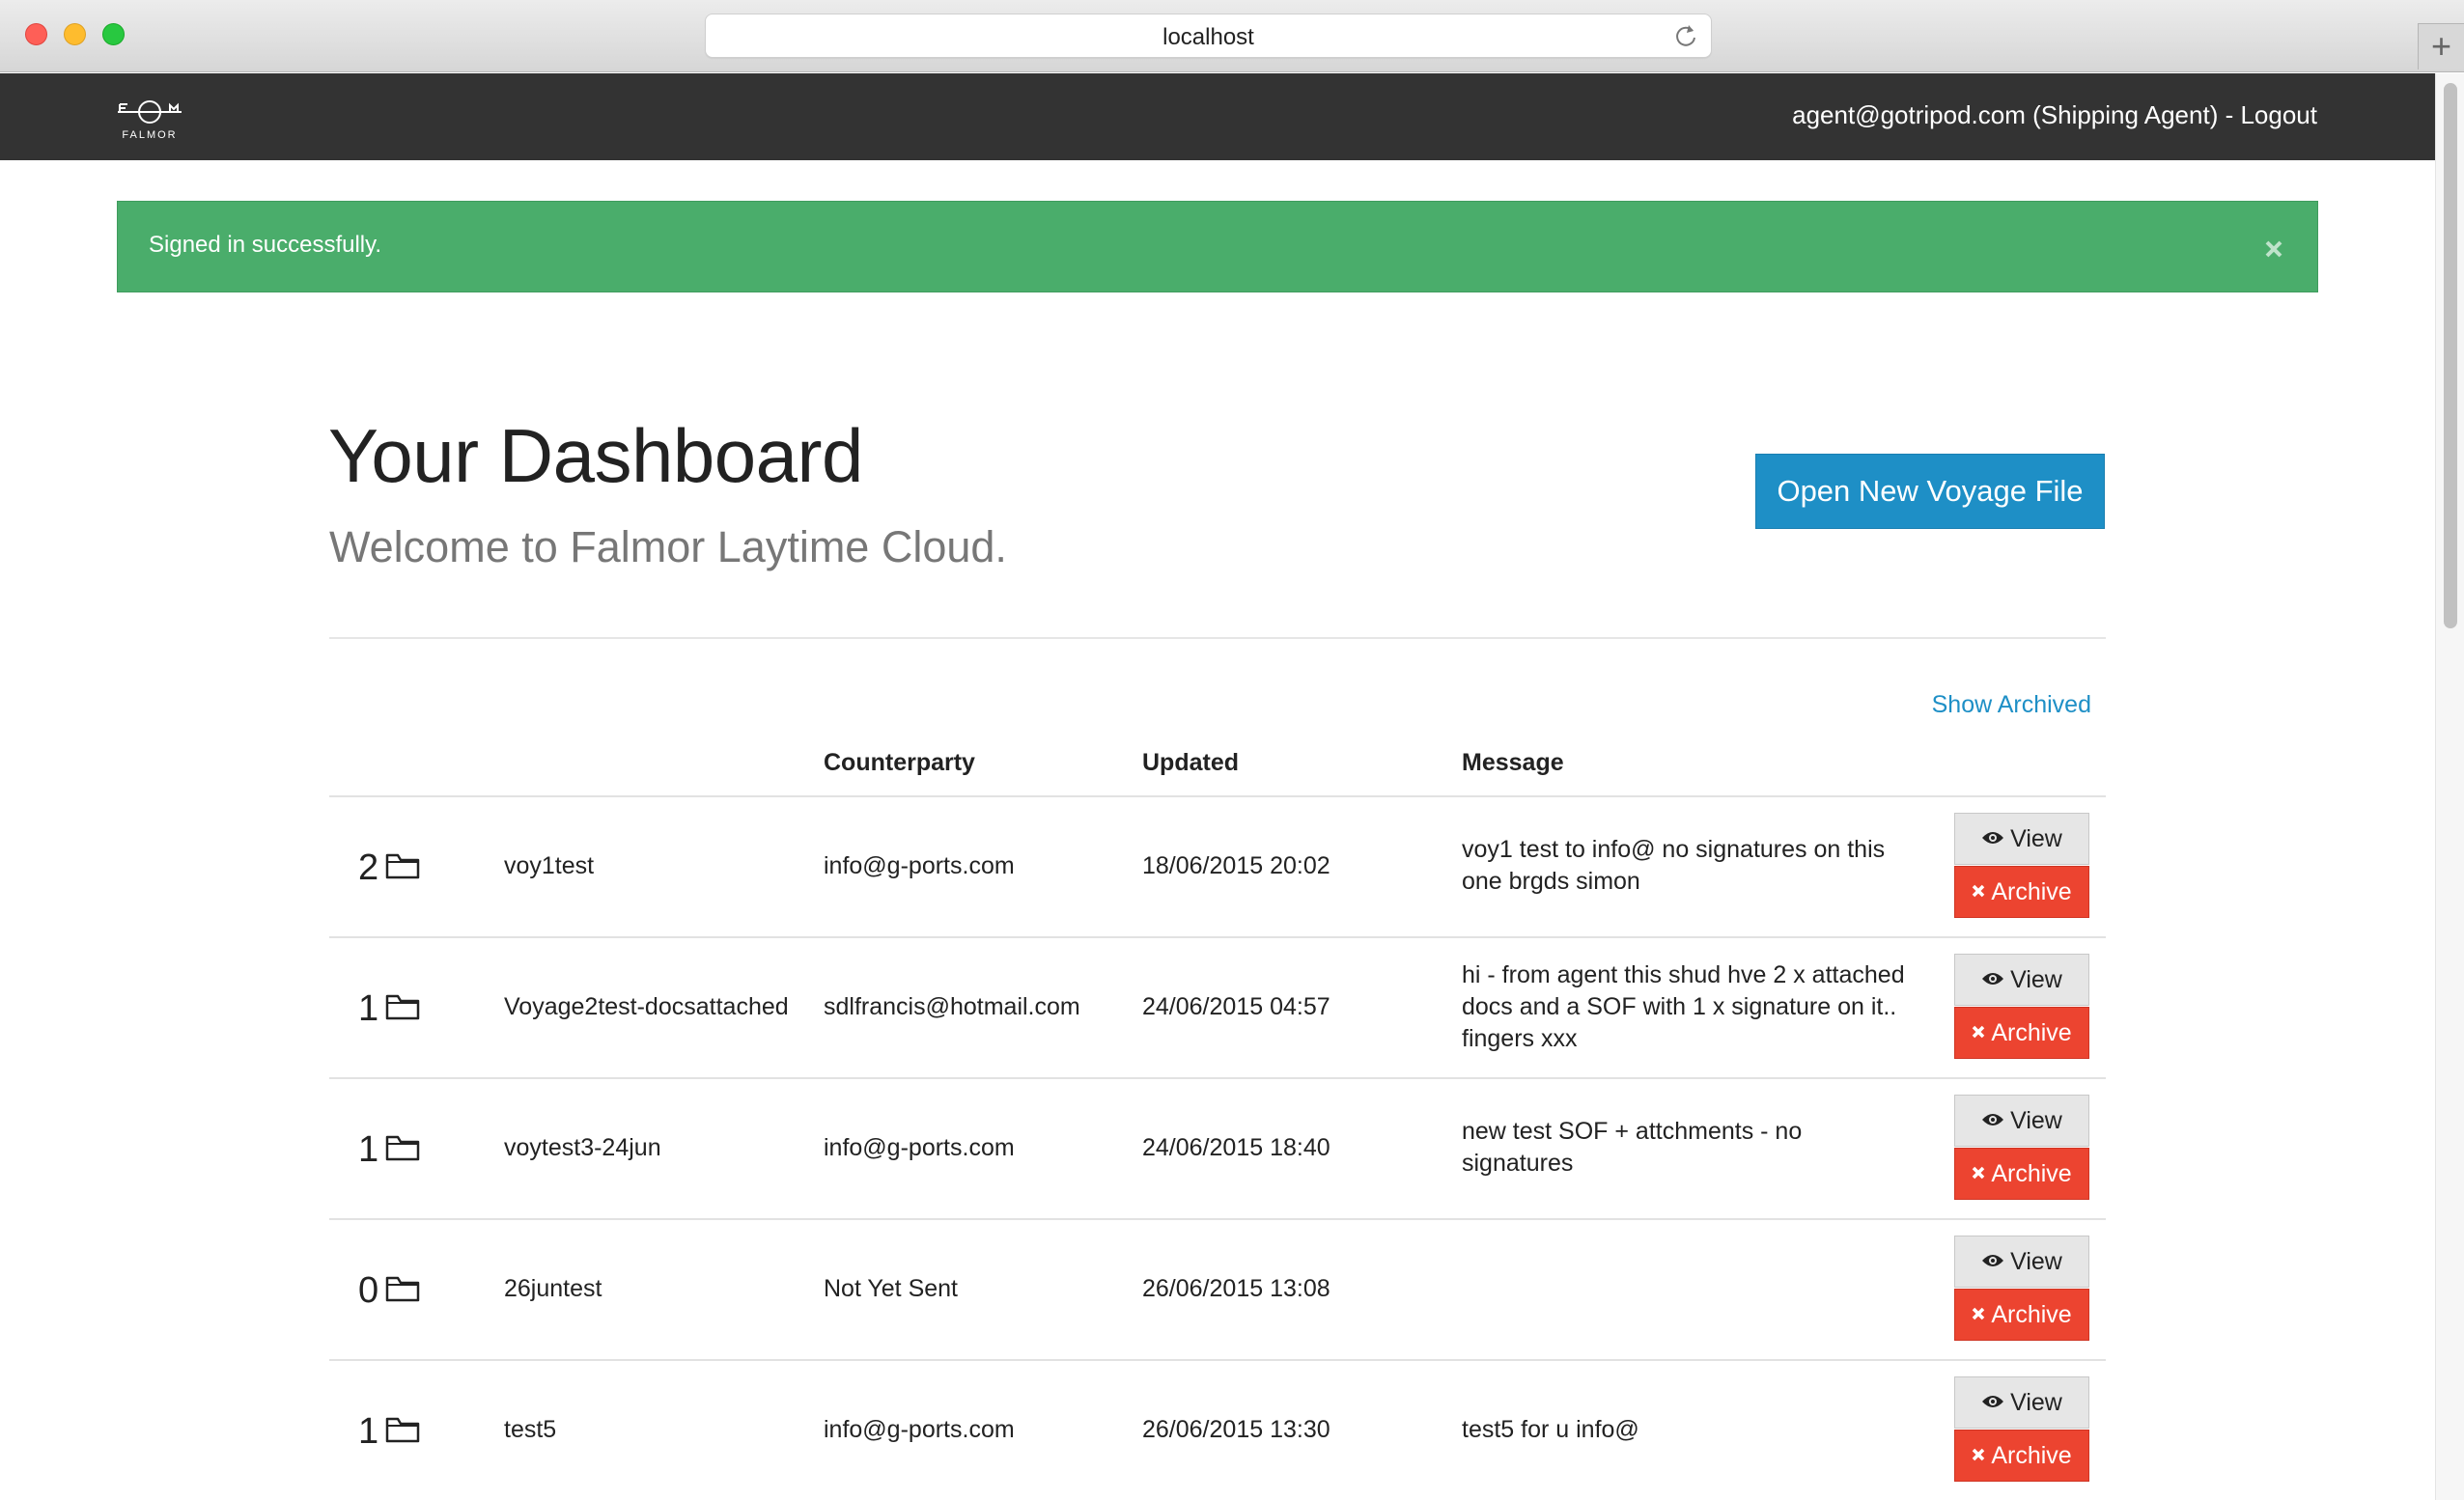 The width and height of the screenshot is (2464, 1500). What do you see at coordinates (531, 1429) in the screenshot?
I see `voyage-name: test5` at bounding box center [531, 1429].